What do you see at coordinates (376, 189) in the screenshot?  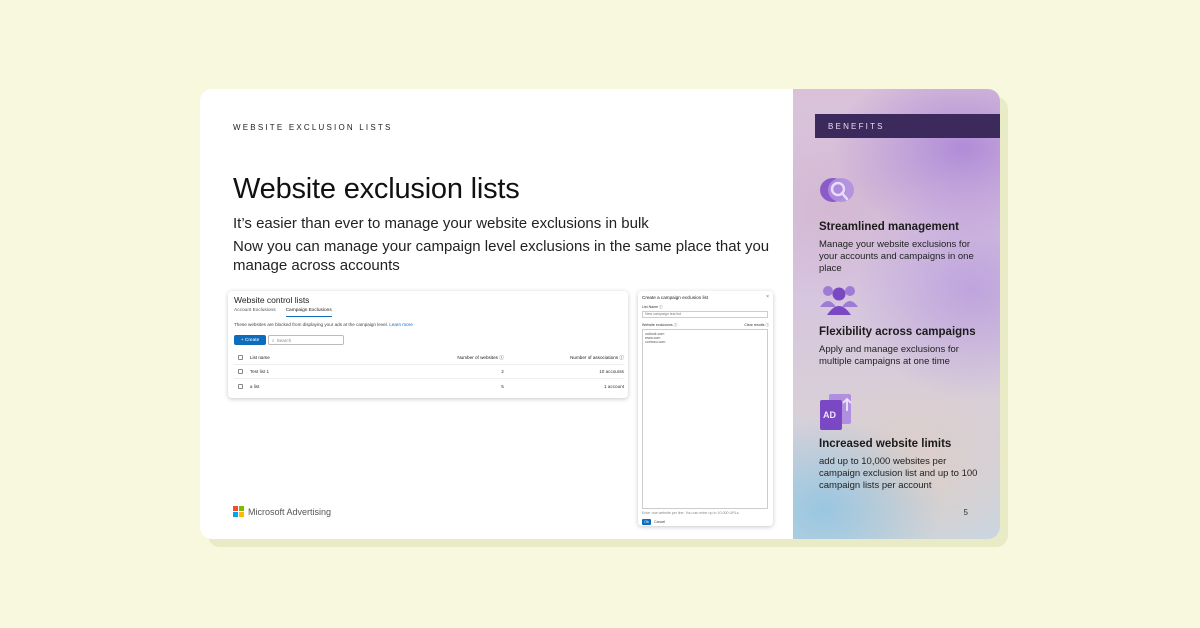 I see `slide-title: Website exclusion lists` at bounding box center [376, 189].